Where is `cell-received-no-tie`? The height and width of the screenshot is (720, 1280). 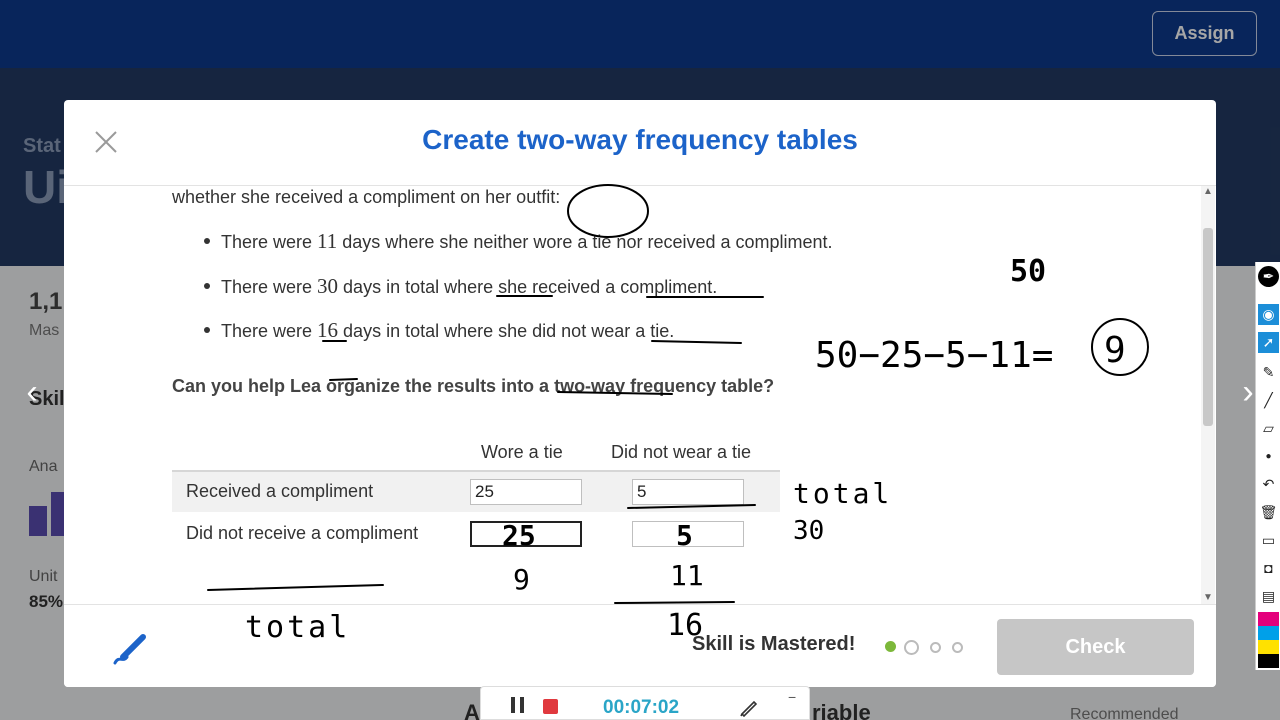 cell-received-no-tie is located at coordinates (688, 492).